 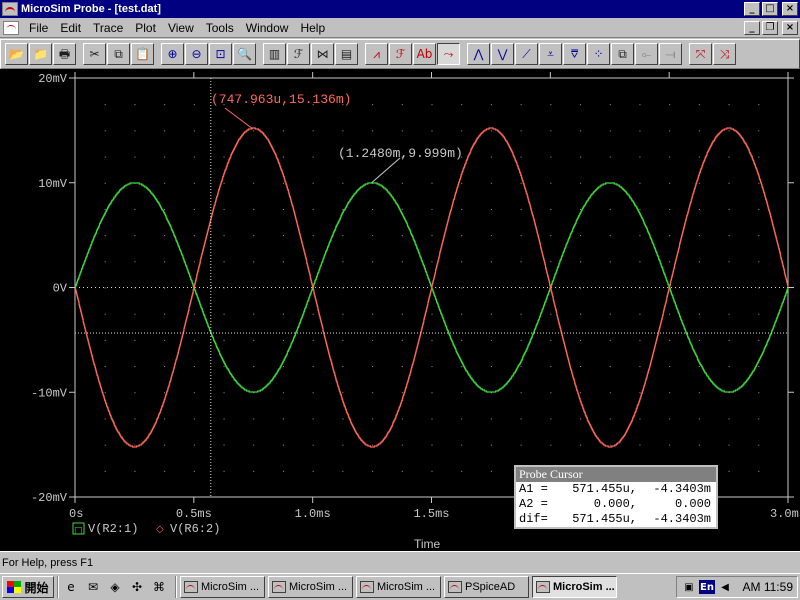 I want to click on log-x-axis-button: ▥, so click(x=274, y=54).